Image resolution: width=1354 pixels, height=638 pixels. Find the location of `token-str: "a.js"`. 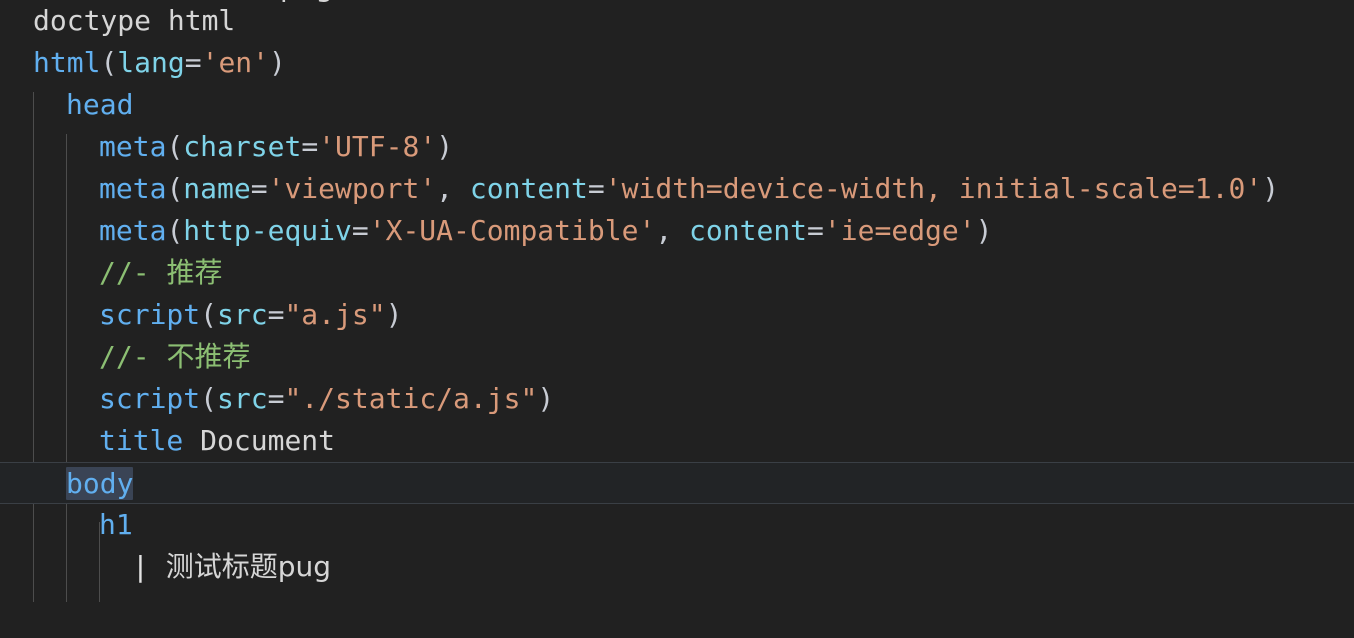

token-str: "a.js" is located at coordinates (335, 314).